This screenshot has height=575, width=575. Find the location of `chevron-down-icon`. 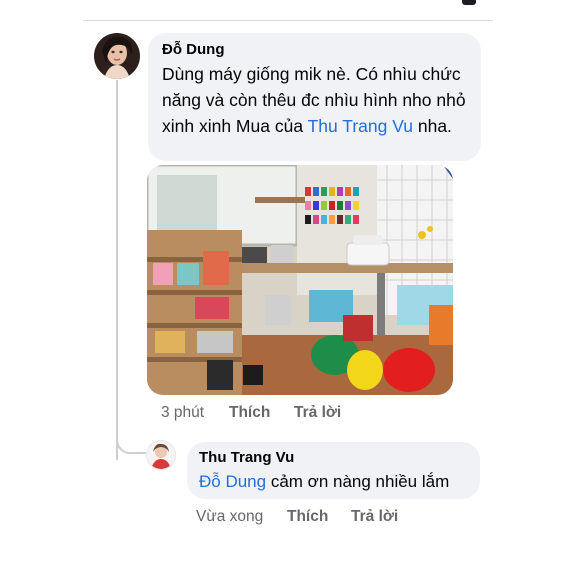

chevron-down-icon is located at coordinates (469, 2).